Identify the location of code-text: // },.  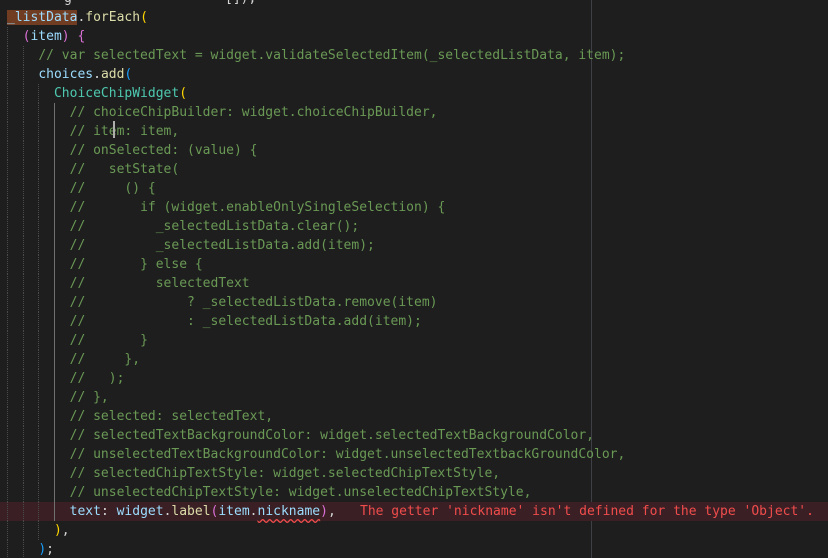
(89, 397).